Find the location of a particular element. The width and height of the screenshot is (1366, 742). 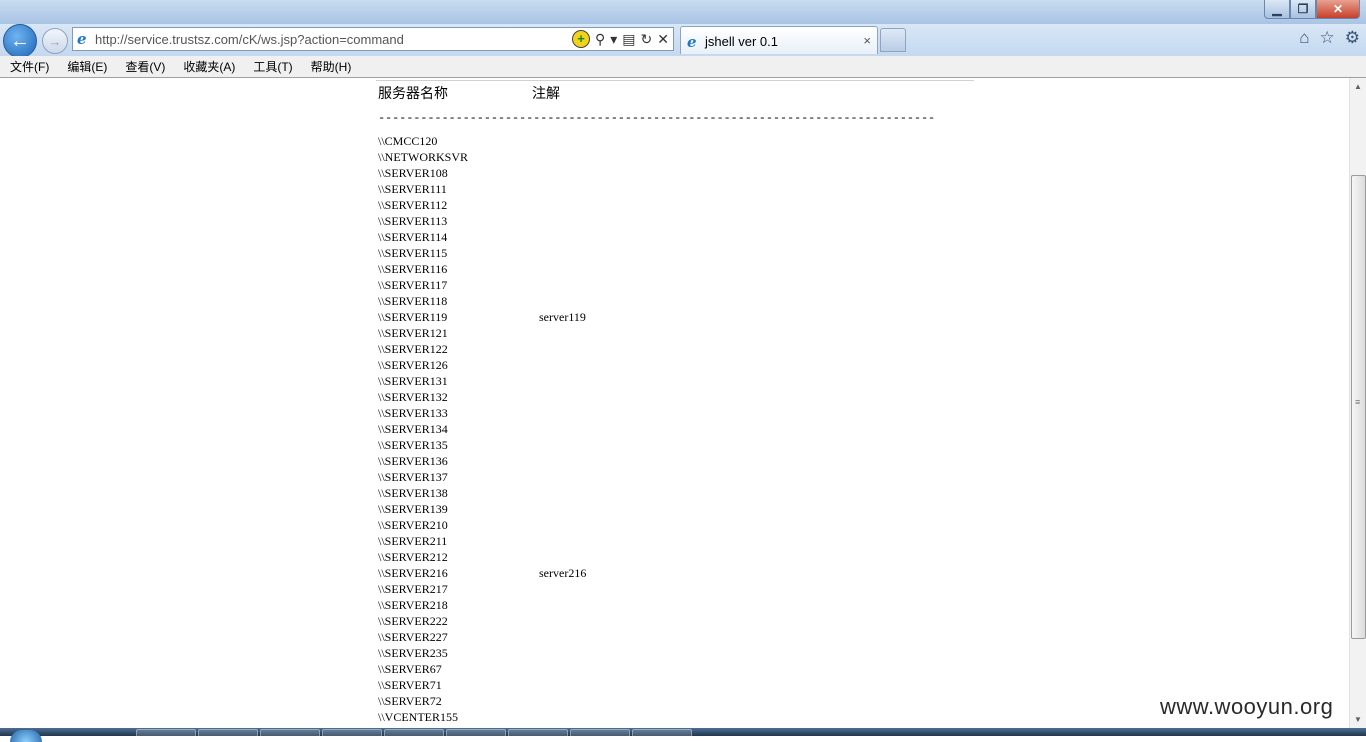

server-name: \\SERVER216 is located at coordinates (413, 573).